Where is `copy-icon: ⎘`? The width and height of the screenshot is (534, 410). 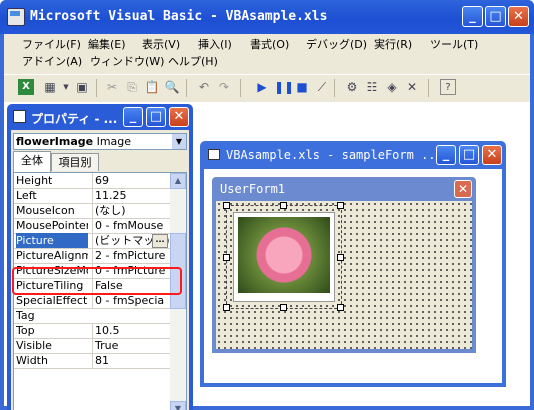
copy-icon: ⎘ is located at coordinates (132, 87).